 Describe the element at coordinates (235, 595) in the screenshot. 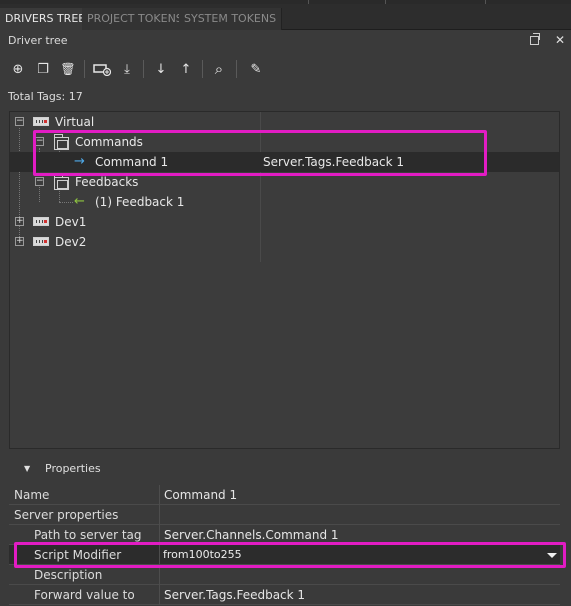

I see `property-value: Server.Tags.Feedback 1` at that location.